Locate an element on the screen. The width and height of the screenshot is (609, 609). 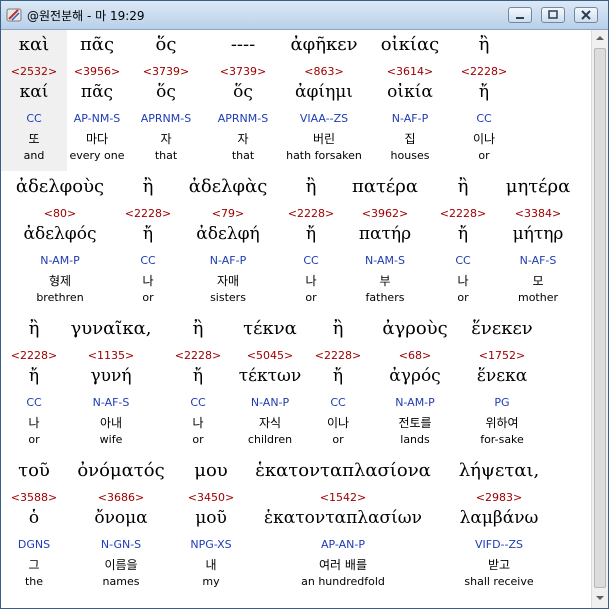
strongs-number: <5045> is located at coordinates (270, 355).